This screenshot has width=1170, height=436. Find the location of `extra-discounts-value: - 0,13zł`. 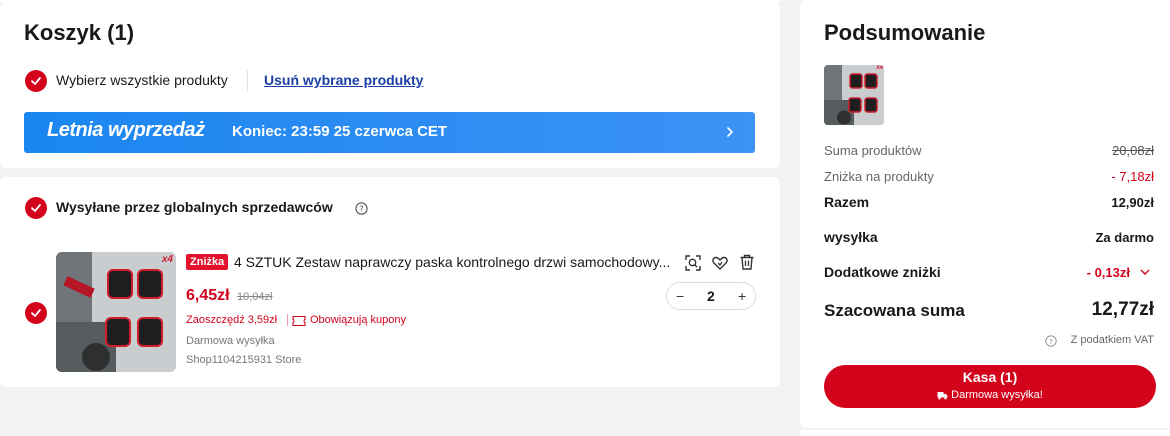

extra-discounts-value: - 0,13zł is located at coordinates (1108, 272).